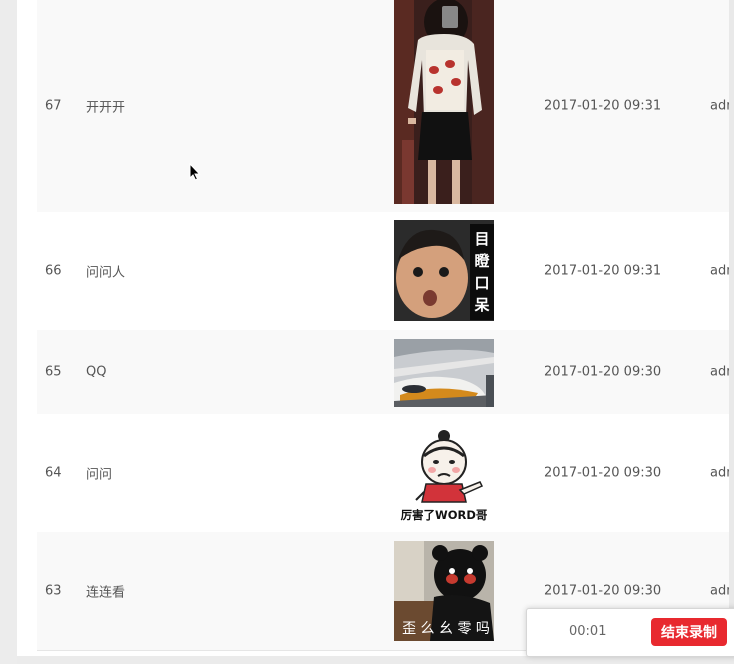 The image size is (734, 664). What do you see at coordinates (53, 591) in the screenshot?
I see `row-id: 63` at bounding box center [53, 591].